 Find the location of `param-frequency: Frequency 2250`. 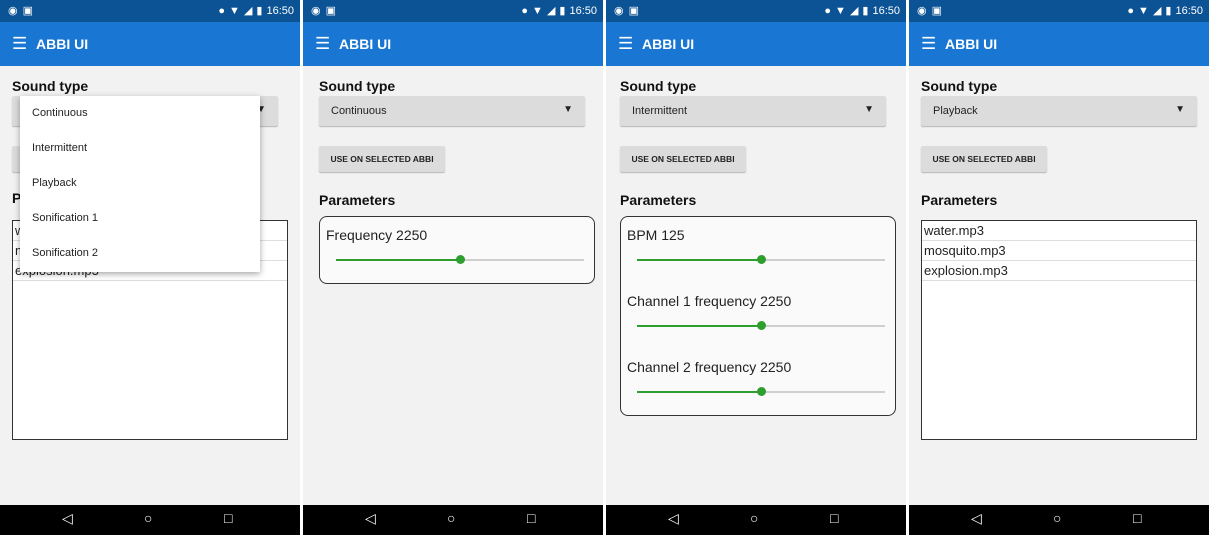

param-frequency: Frequency 2250 is located at coordinates (457, 250).